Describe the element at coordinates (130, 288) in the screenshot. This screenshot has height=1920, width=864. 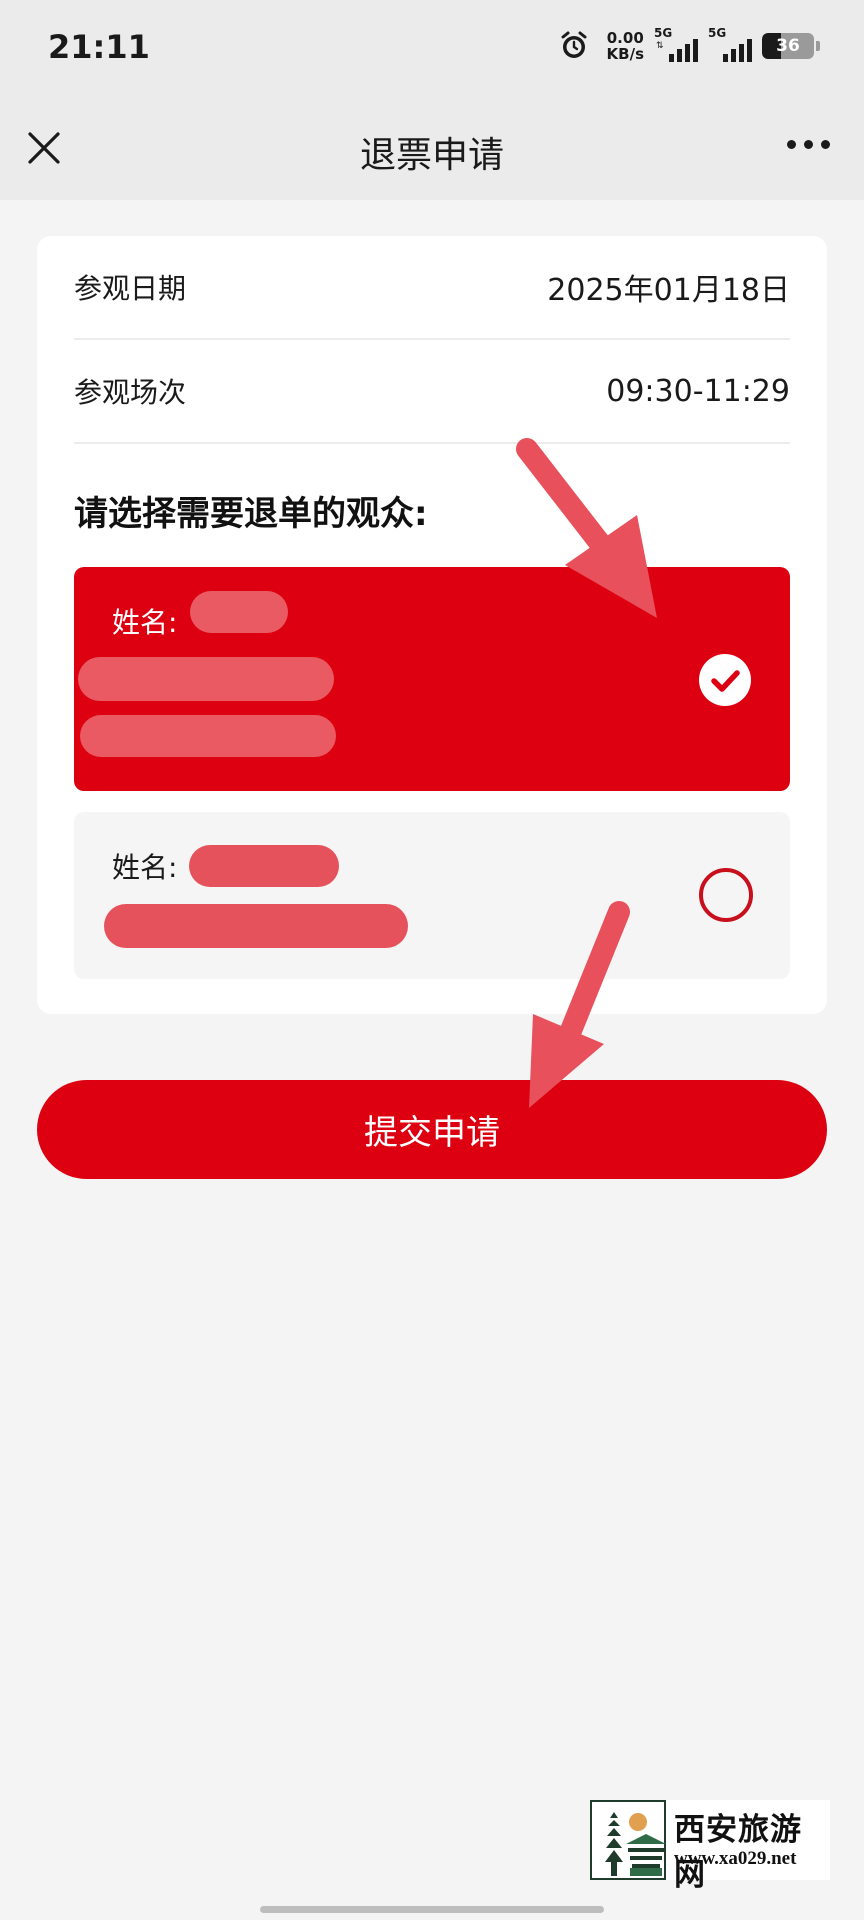
I see `visit-date-label: 参观日期` at that location.